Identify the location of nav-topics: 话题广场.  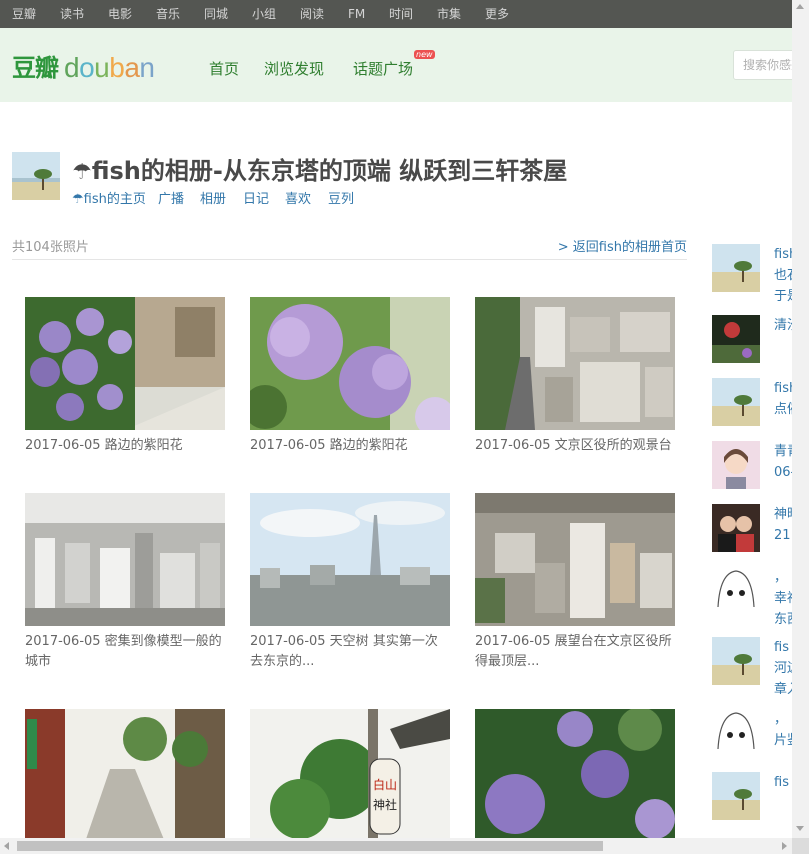
(383, 68).